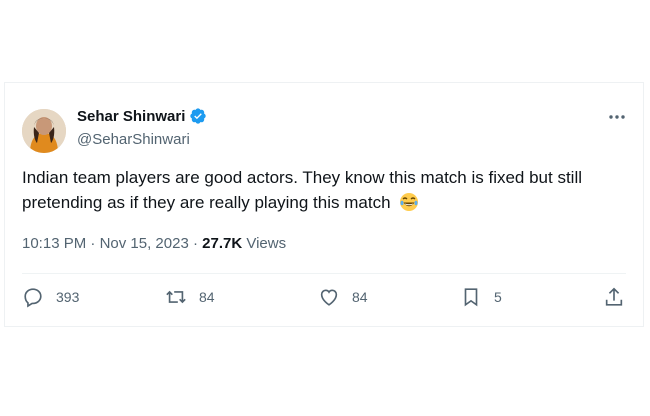 This screenshot has height=416, width=650. I want to click on verified-badge-icon, so click(198, 116).